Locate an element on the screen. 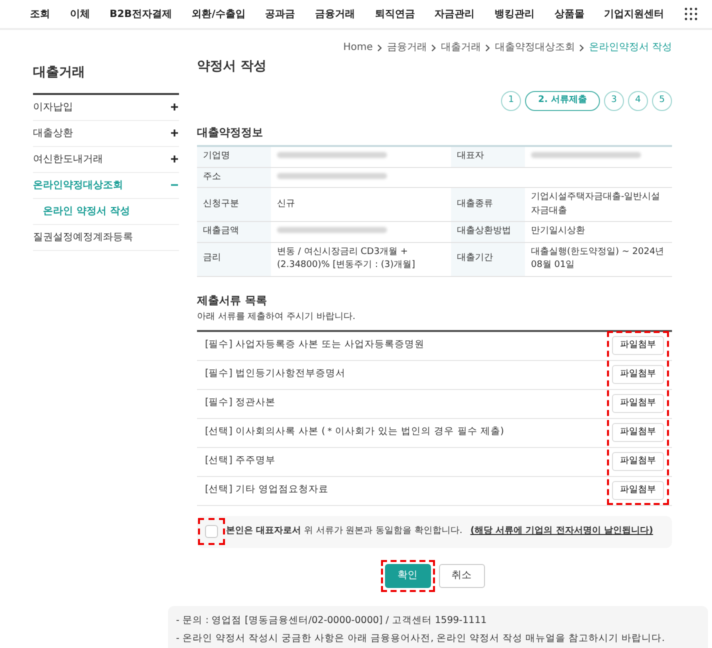  notice-text: - 문의 : 영업점 [명동금융센터/02-0000-0000] / 고객센터 1599-1111 is located at coordinates (332, 621).